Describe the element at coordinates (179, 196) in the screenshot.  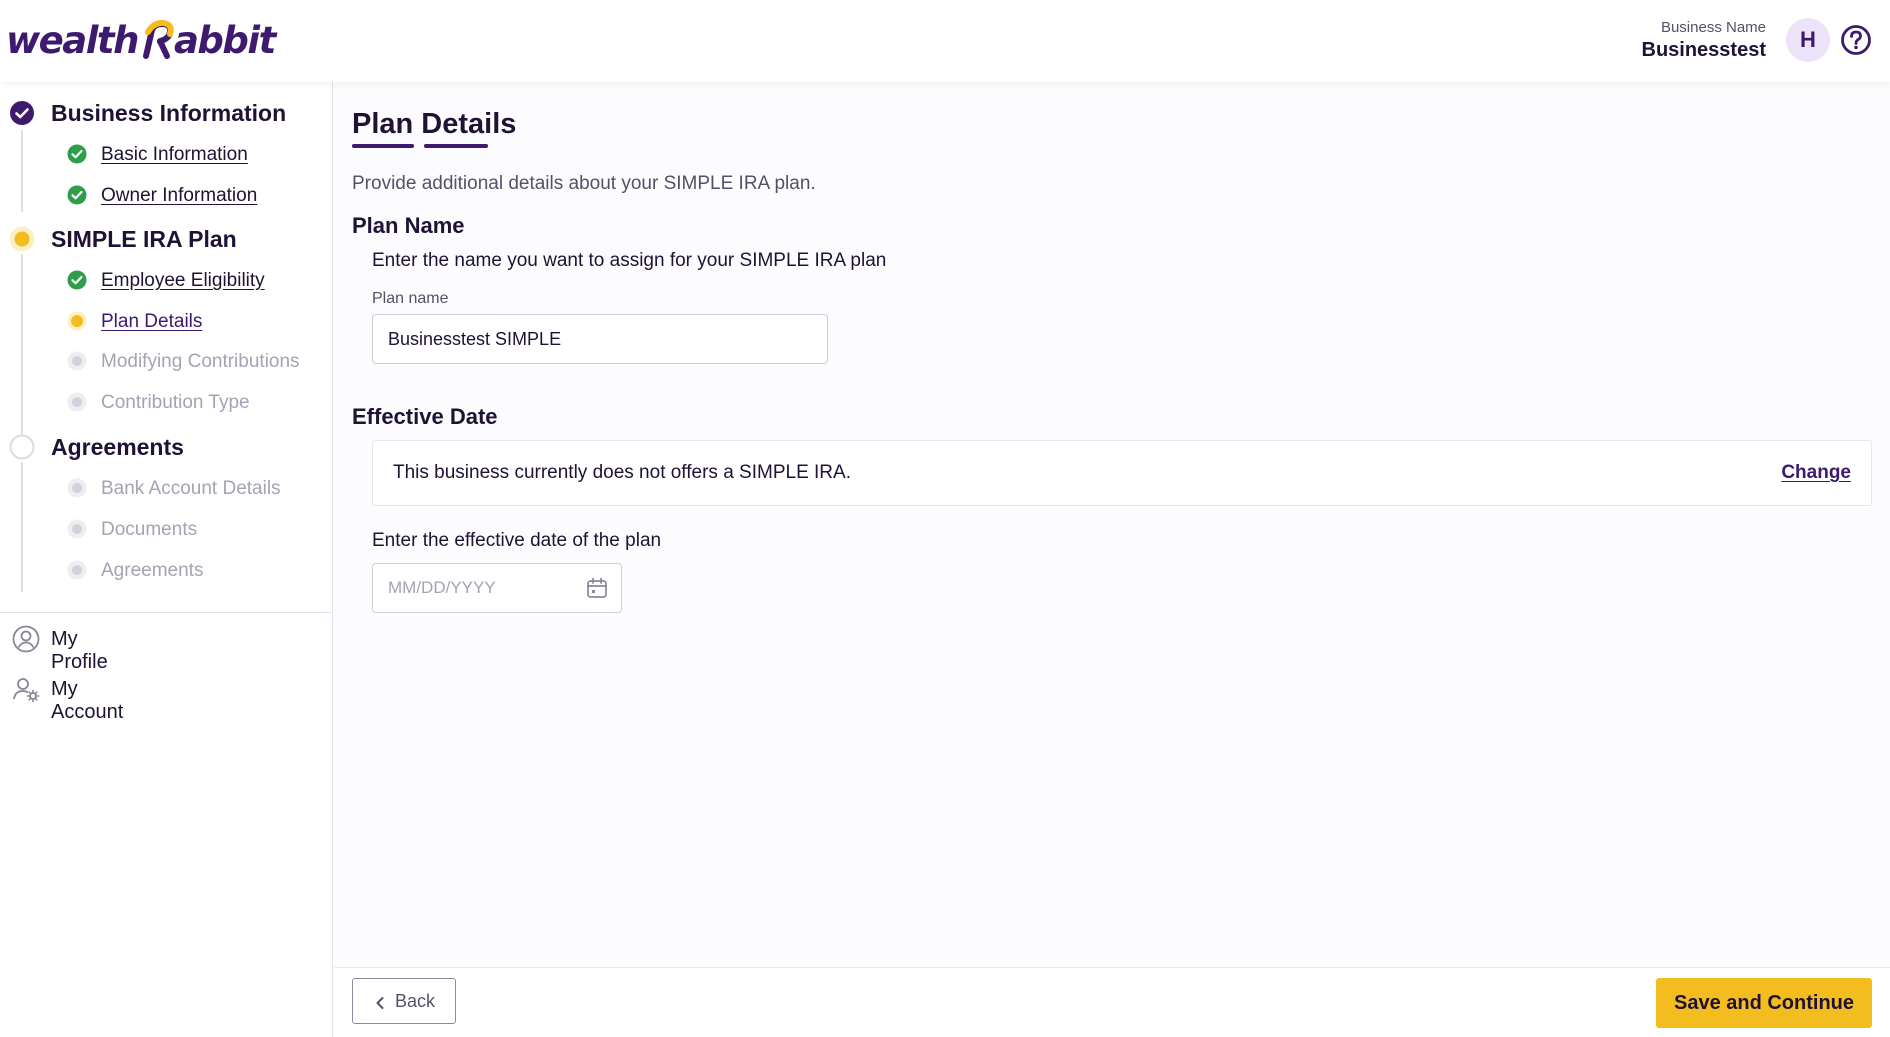
I see `sidebar-item-label: Owner Information` at that location.